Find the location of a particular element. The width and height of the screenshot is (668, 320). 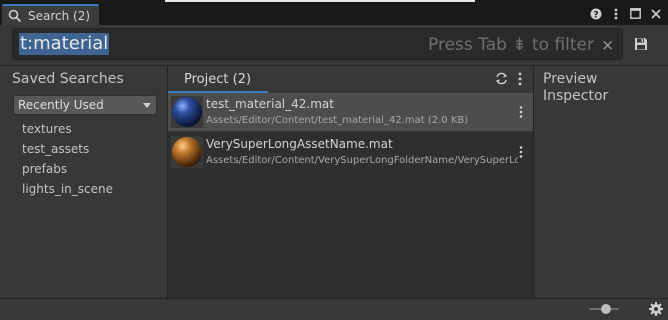

menu-icon is located at coordinates (615, 13).